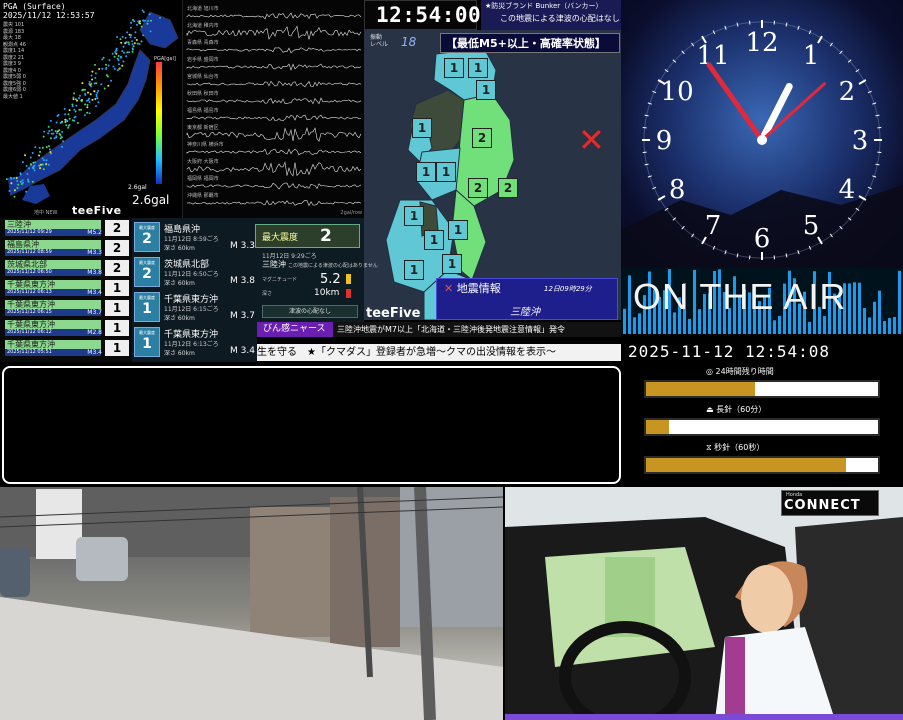  I want to click on eq-list-item: 茨城県北部 2025/11/12 06:50 M3.8 2, so click(67, 268).